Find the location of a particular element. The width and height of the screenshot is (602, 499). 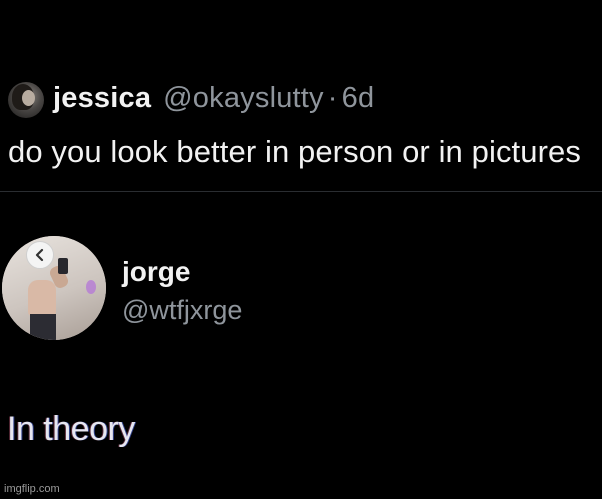

avatar-face-shape is located at coordinates (28, 98).